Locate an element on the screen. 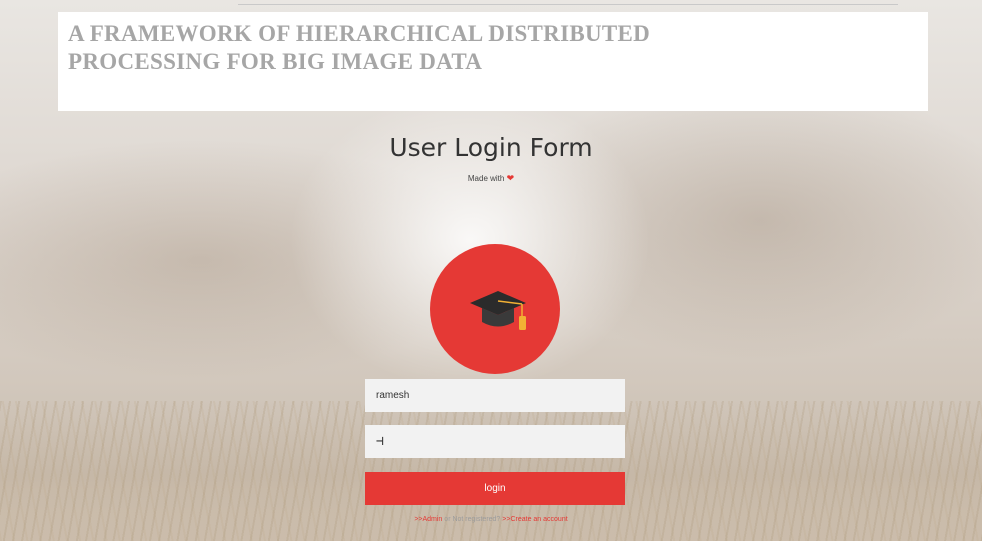 This screenshot has height=541, width=982. top-divider is located at coordinates (568, 4).